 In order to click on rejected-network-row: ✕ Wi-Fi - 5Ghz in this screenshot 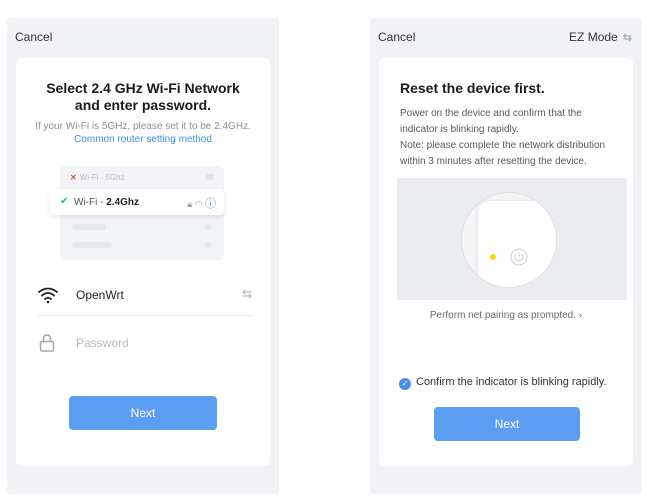, I will do `click(97, 177)`.